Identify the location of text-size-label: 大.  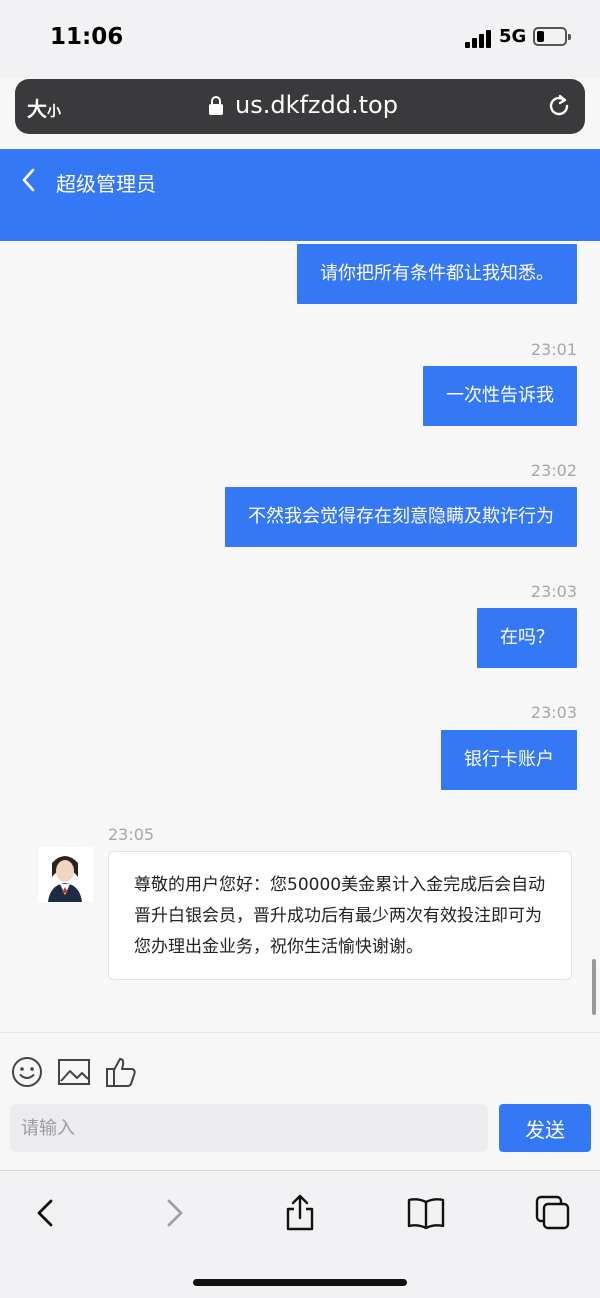
(37, 109).